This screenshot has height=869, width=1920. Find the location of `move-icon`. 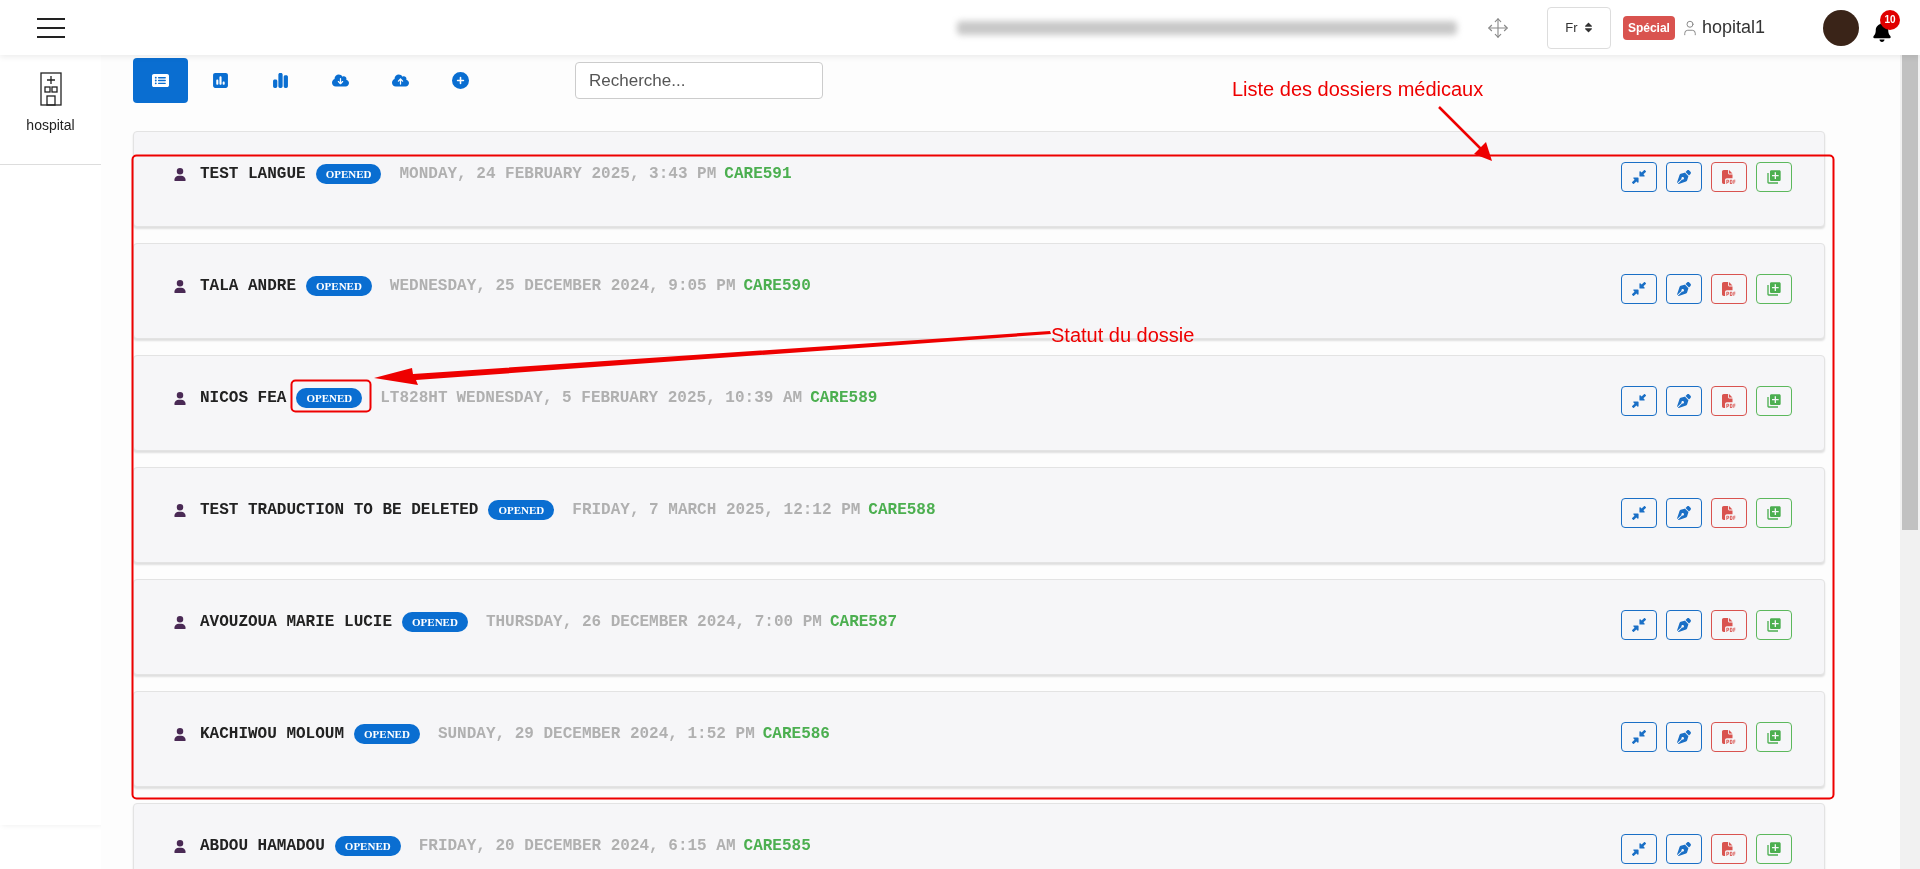

move-icon is located at coordinates (1497, 27).